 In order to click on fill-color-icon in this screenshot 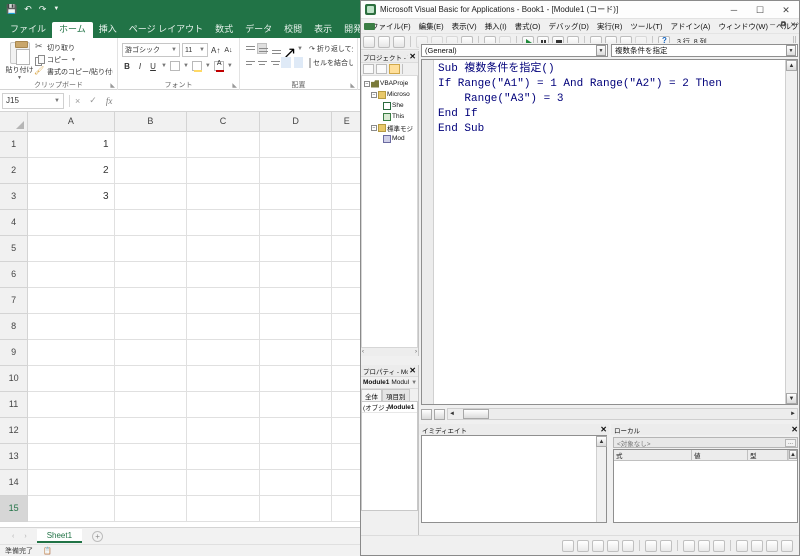, I will do `click(196, 66)`.